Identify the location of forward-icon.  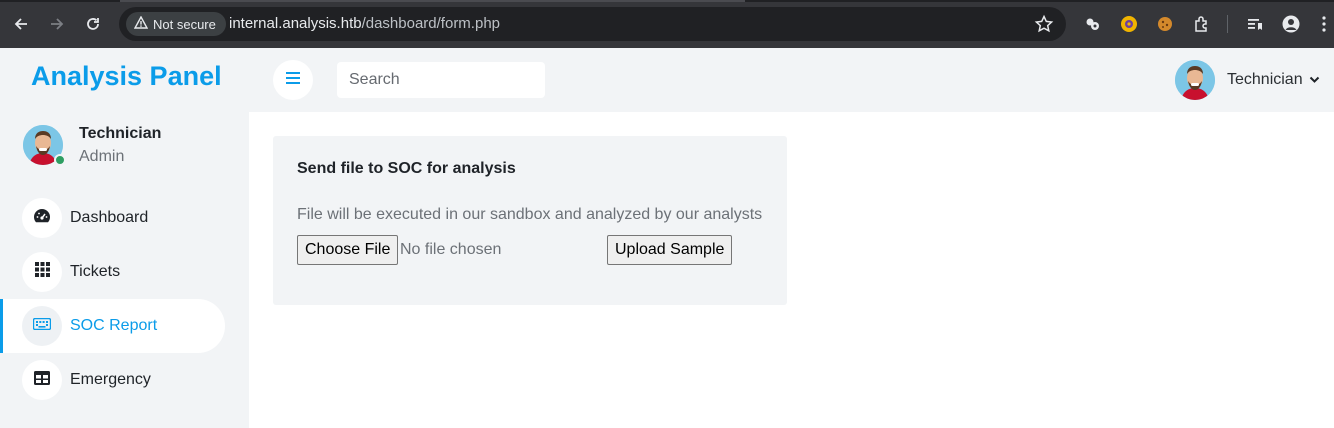
(57, 24).